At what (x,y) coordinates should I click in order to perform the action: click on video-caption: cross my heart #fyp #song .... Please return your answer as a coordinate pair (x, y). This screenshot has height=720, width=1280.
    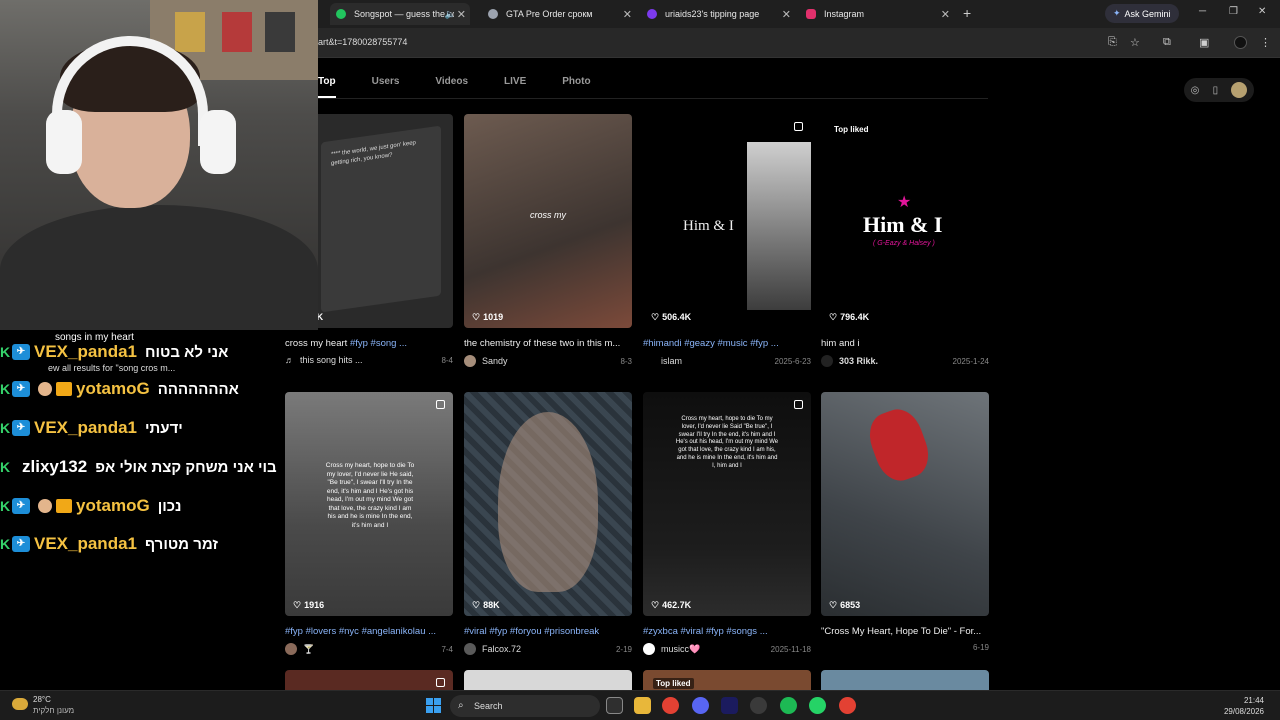
    Looking at the image, I should click on (369, 343).